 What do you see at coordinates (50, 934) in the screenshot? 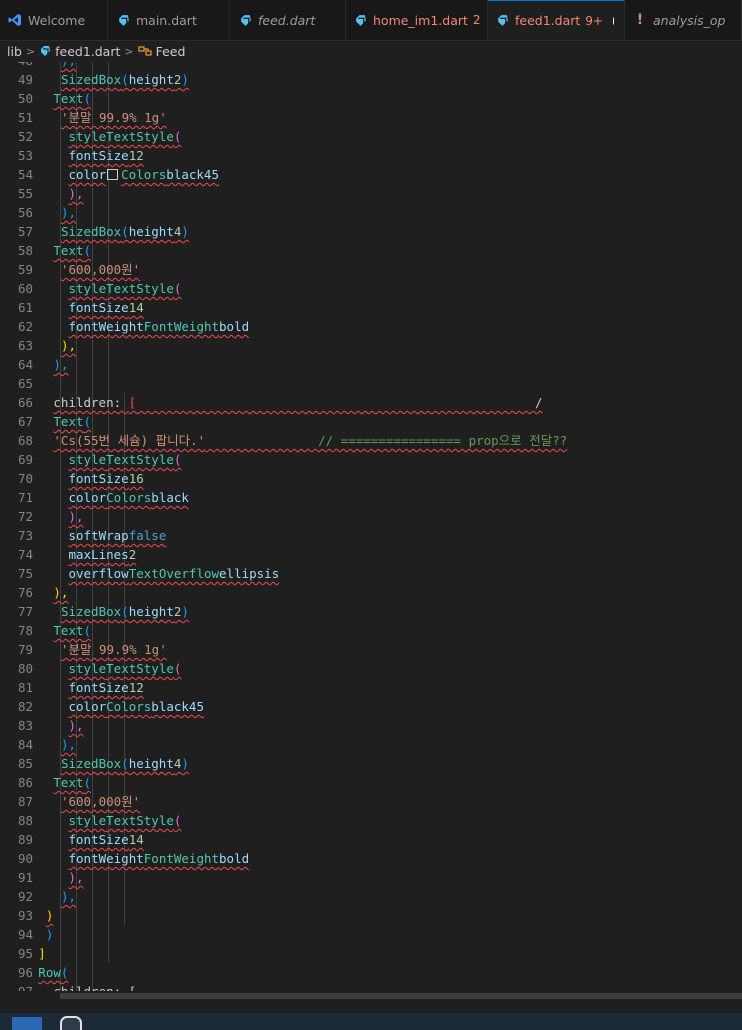
I see `code-text: )` at bounding box center [50, 934].